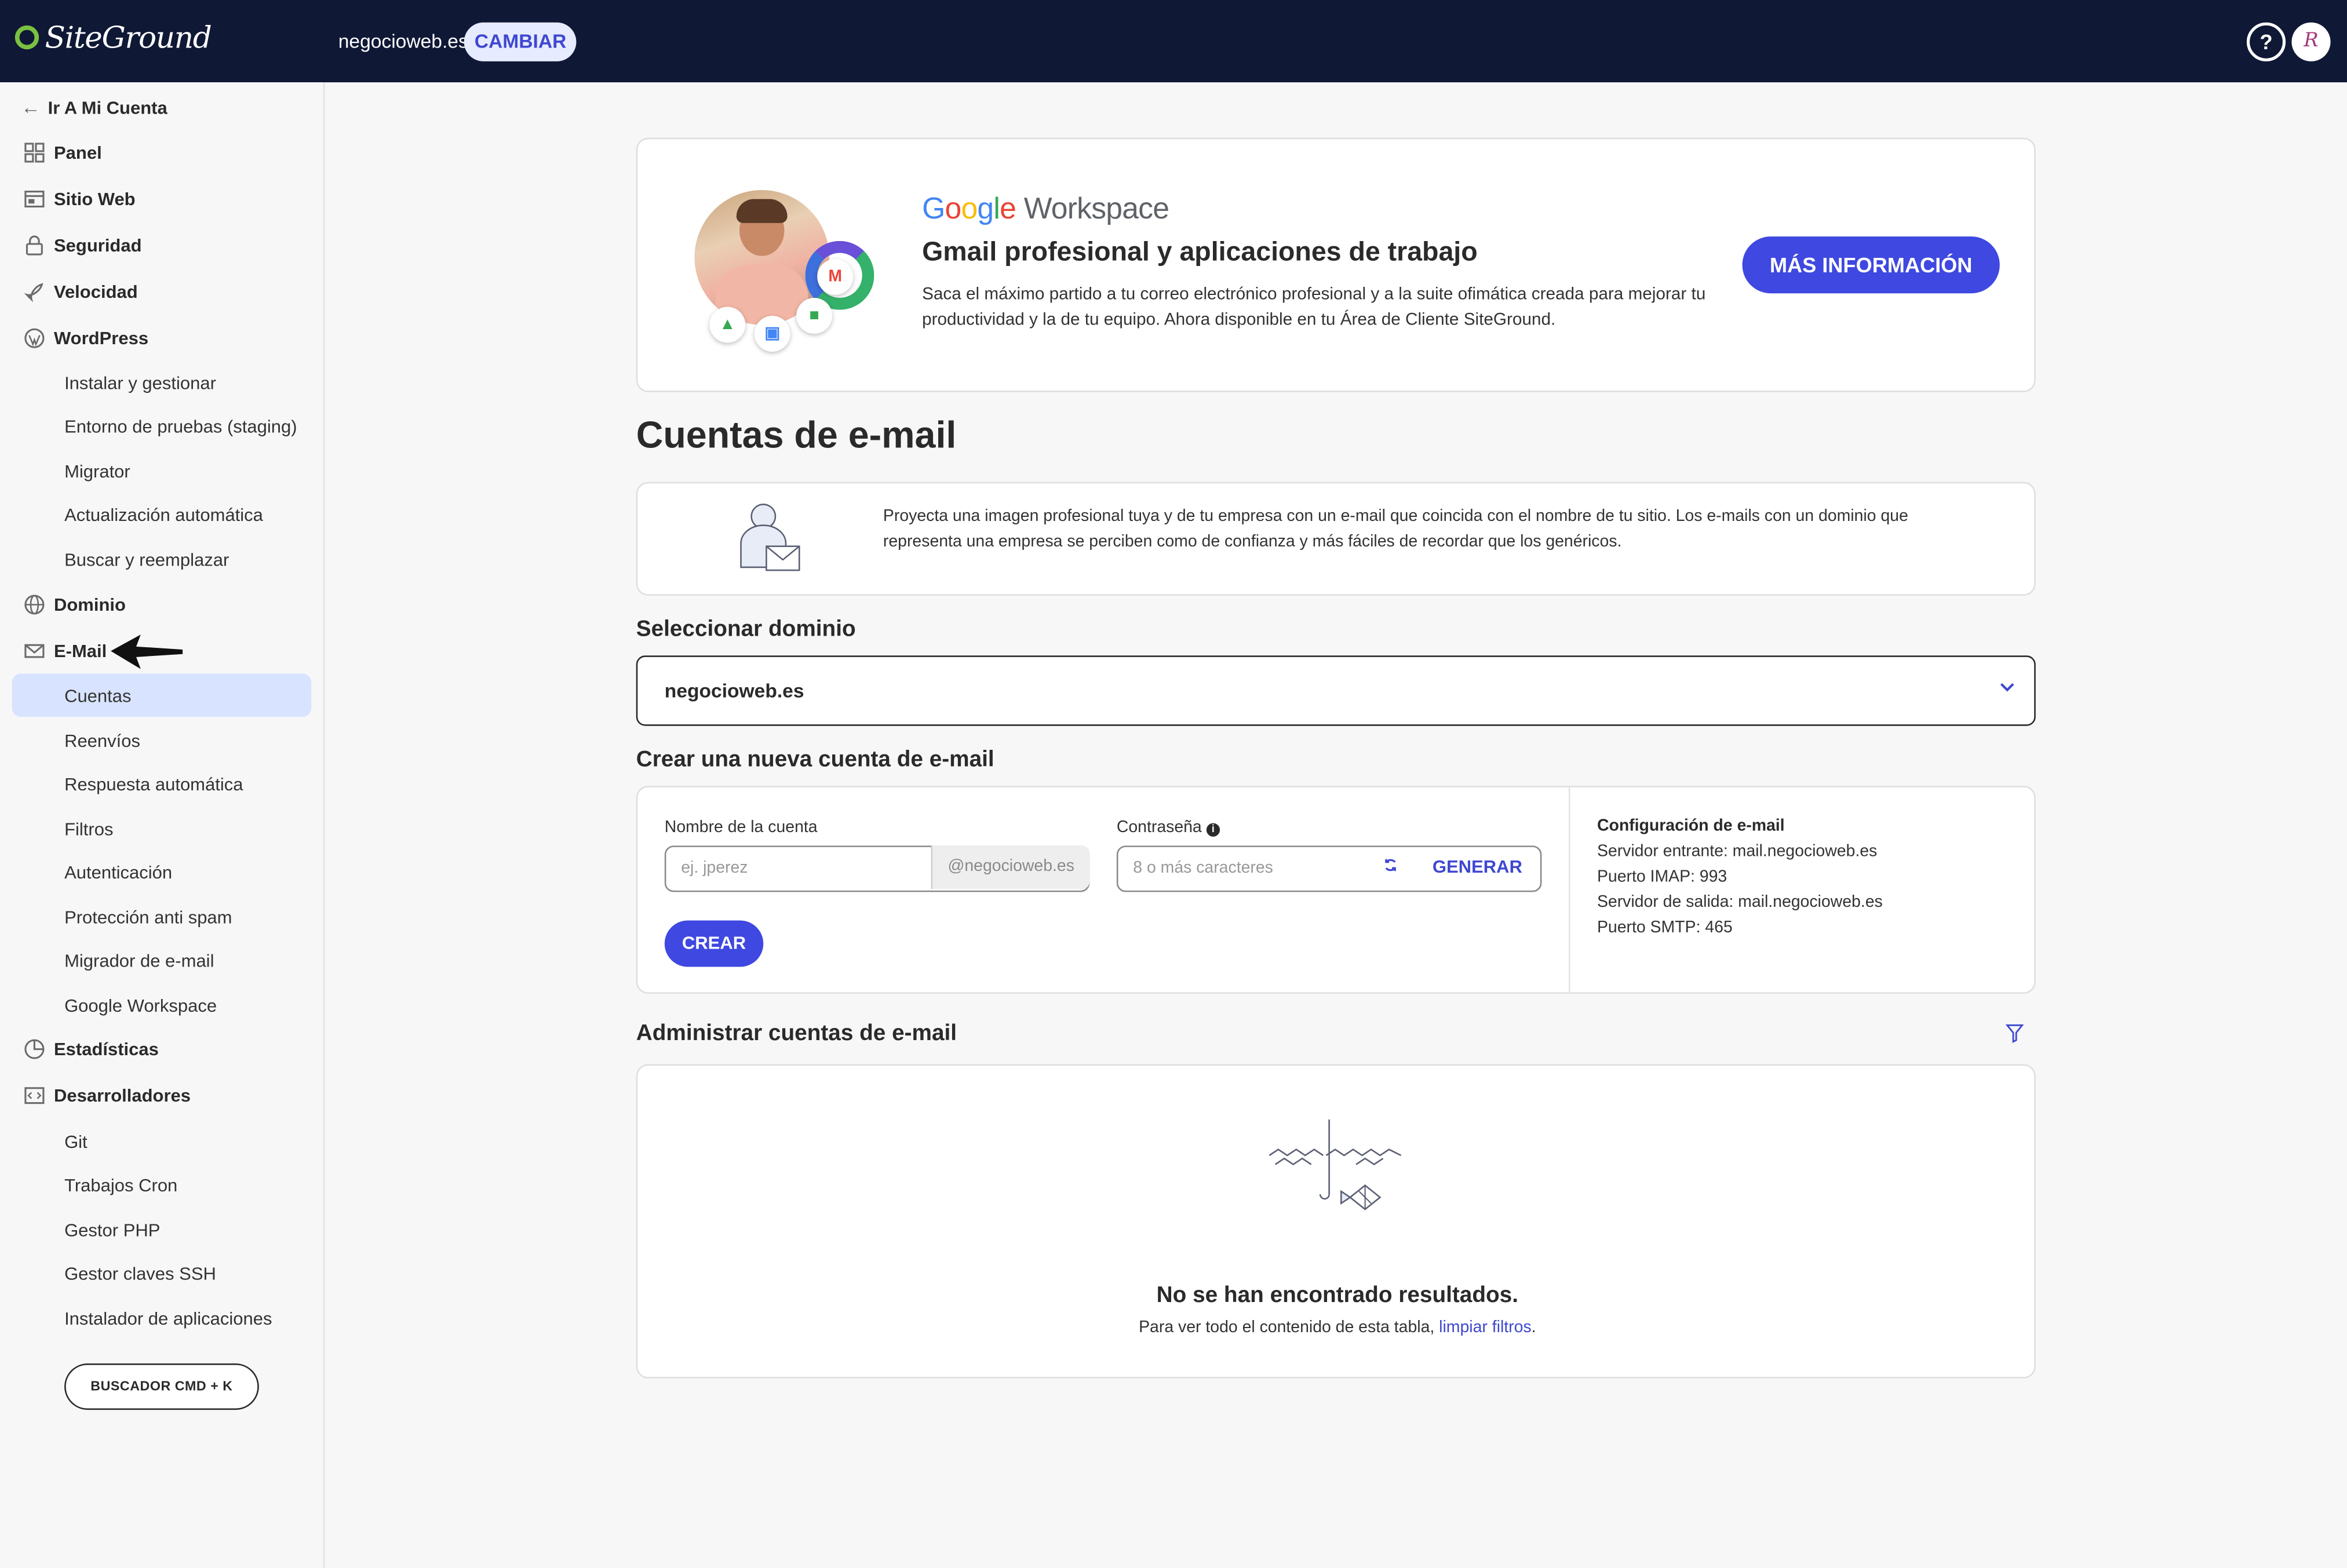  Describe the element at coordinates (162, 245) in the screenshot. I see `sidebar-item-security: Seguridad` at that location.